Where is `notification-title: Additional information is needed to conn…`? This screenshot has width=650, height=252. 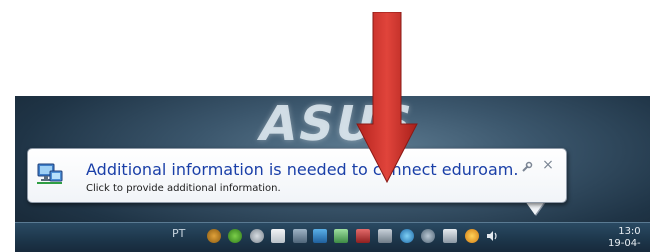
notification-title: Additional information is needed to conn… is located at coordinates (302, 169).